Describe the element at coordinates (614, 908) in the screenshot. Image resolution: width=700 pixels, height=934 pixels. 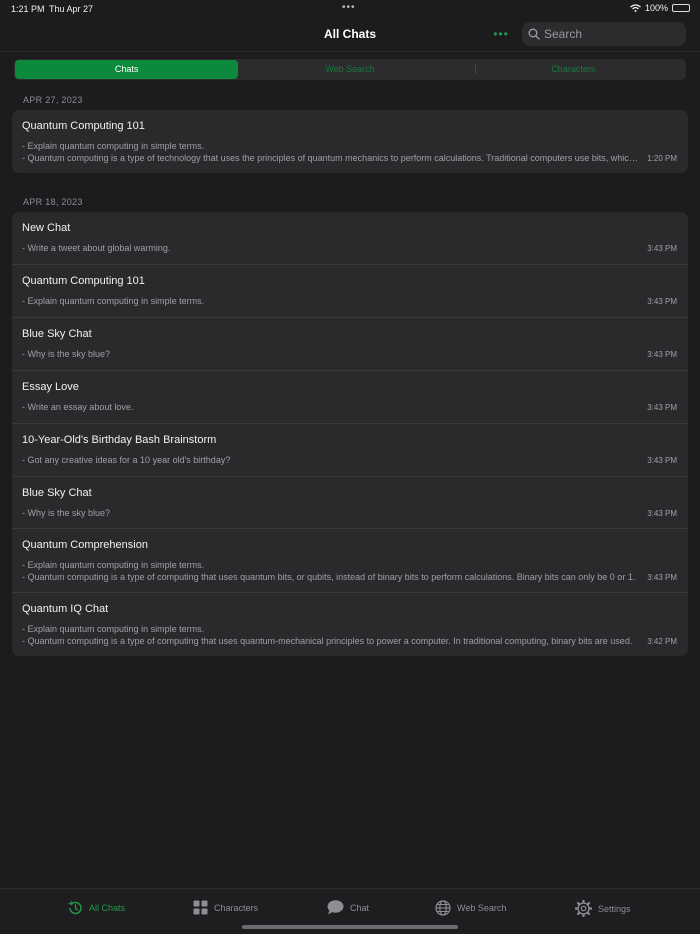
I see `tab-label: Settings` at that location.